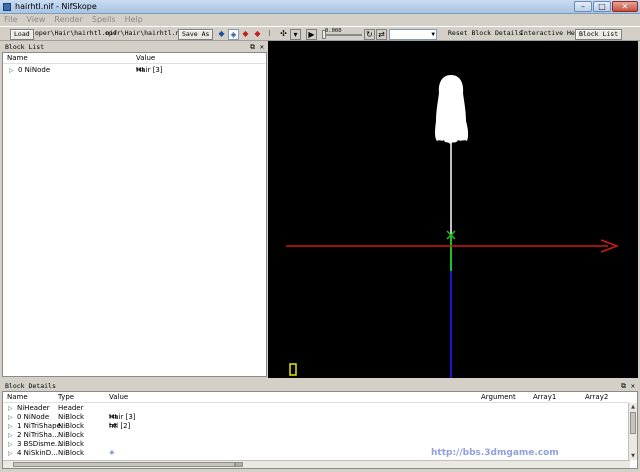 The height and width of the screenshot is (472, 640). I want to click on menu-spells: Spells, so click(104, 20).